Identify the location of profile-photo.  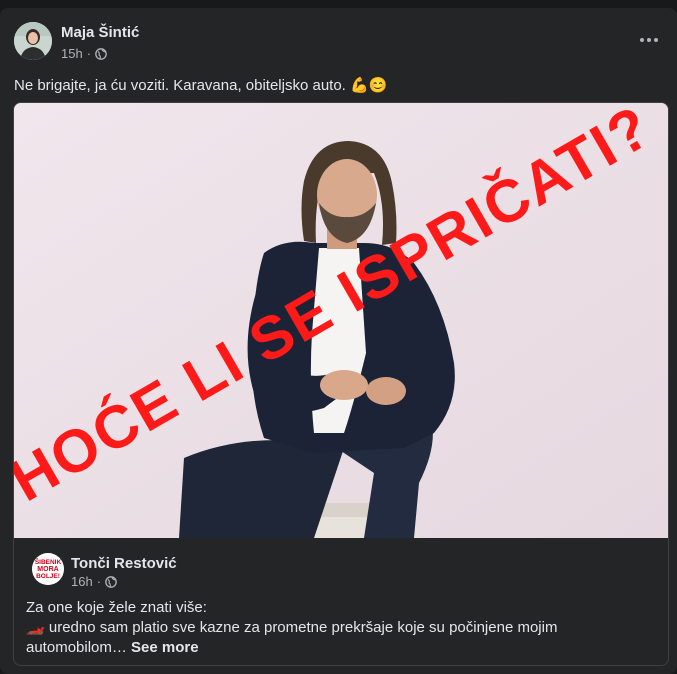
(33, 41).